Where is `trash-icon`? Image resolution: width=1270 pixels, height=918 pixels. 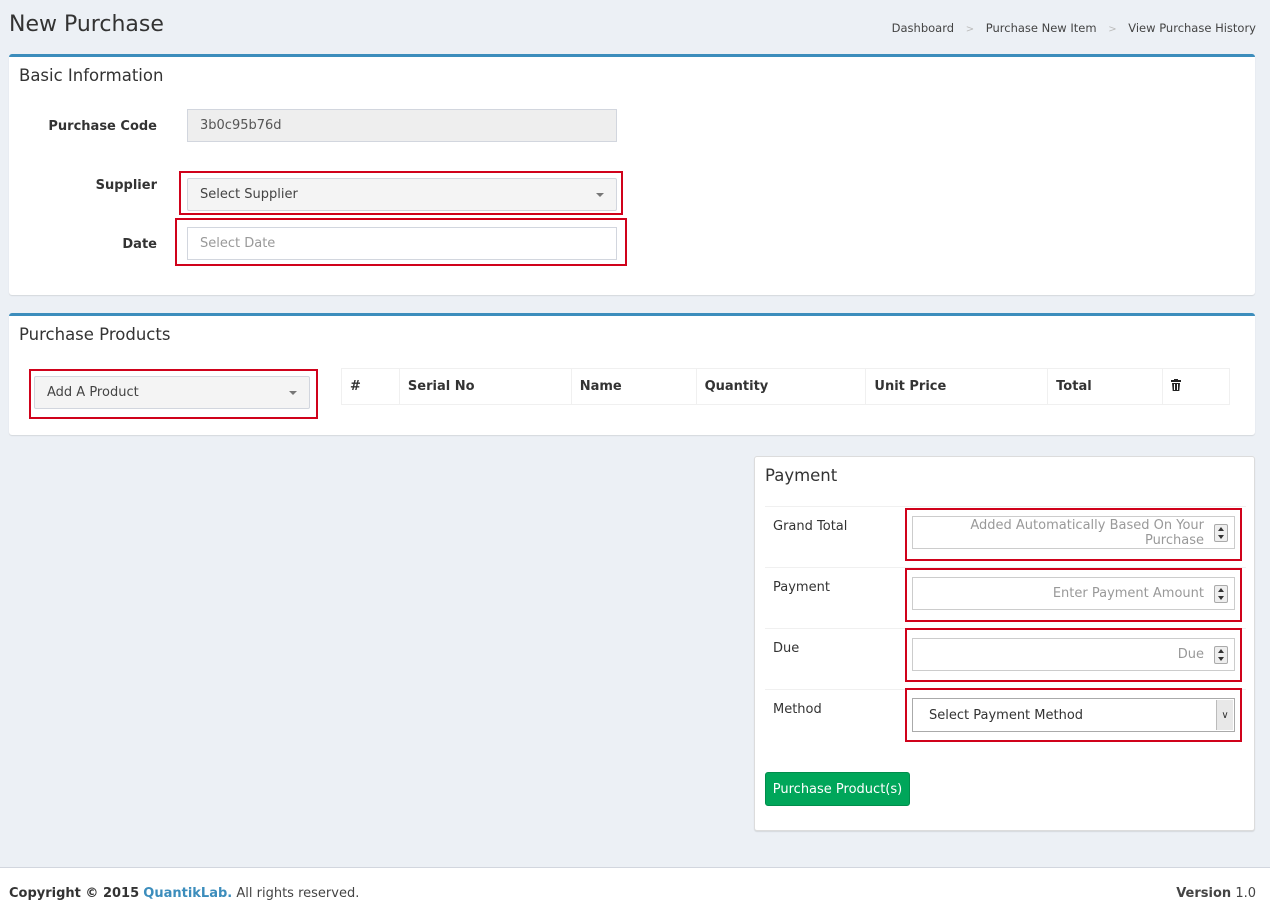
trash-icon is located at coordinates (1176, 384).